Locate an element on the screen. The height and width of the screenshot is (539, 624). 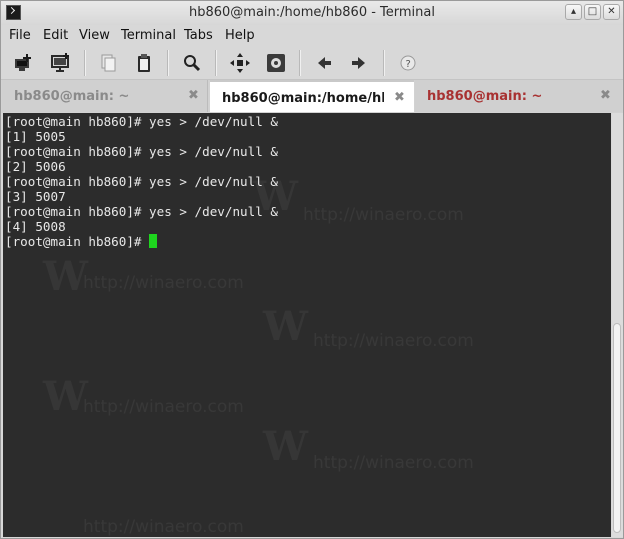
terminal-line: [1] 5005 is located at coordinates (35, 136).